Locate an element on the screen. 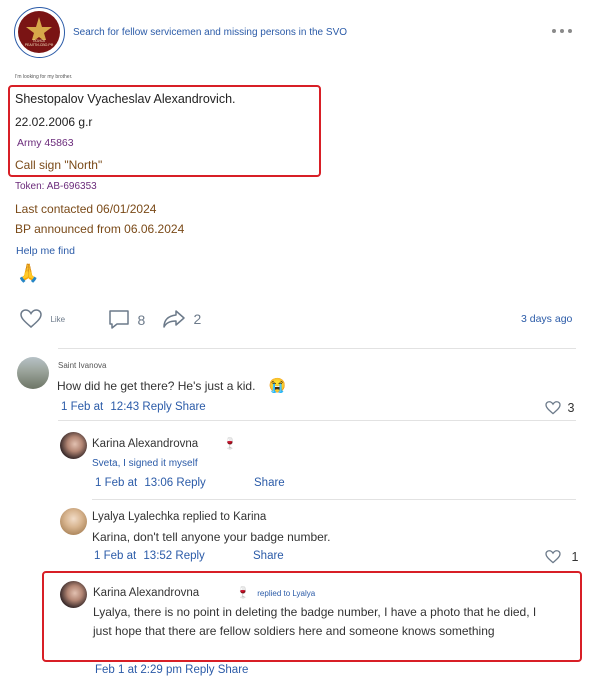 This screenshot has width=591, height=684. comment-time: 13:06 is located at coordinates (159, 483).